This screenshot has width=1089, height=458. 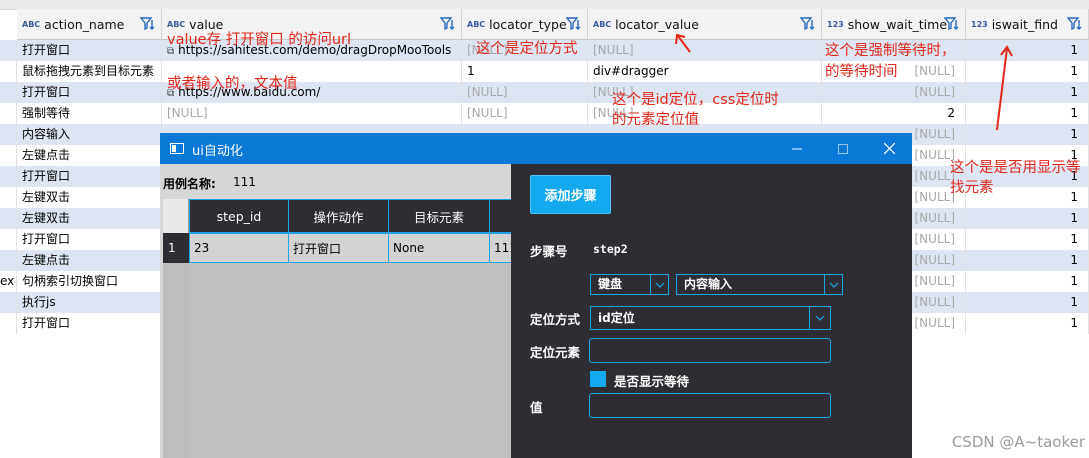 I want to click on add-step-button: 添加步骤, so click(x=570, y=194).